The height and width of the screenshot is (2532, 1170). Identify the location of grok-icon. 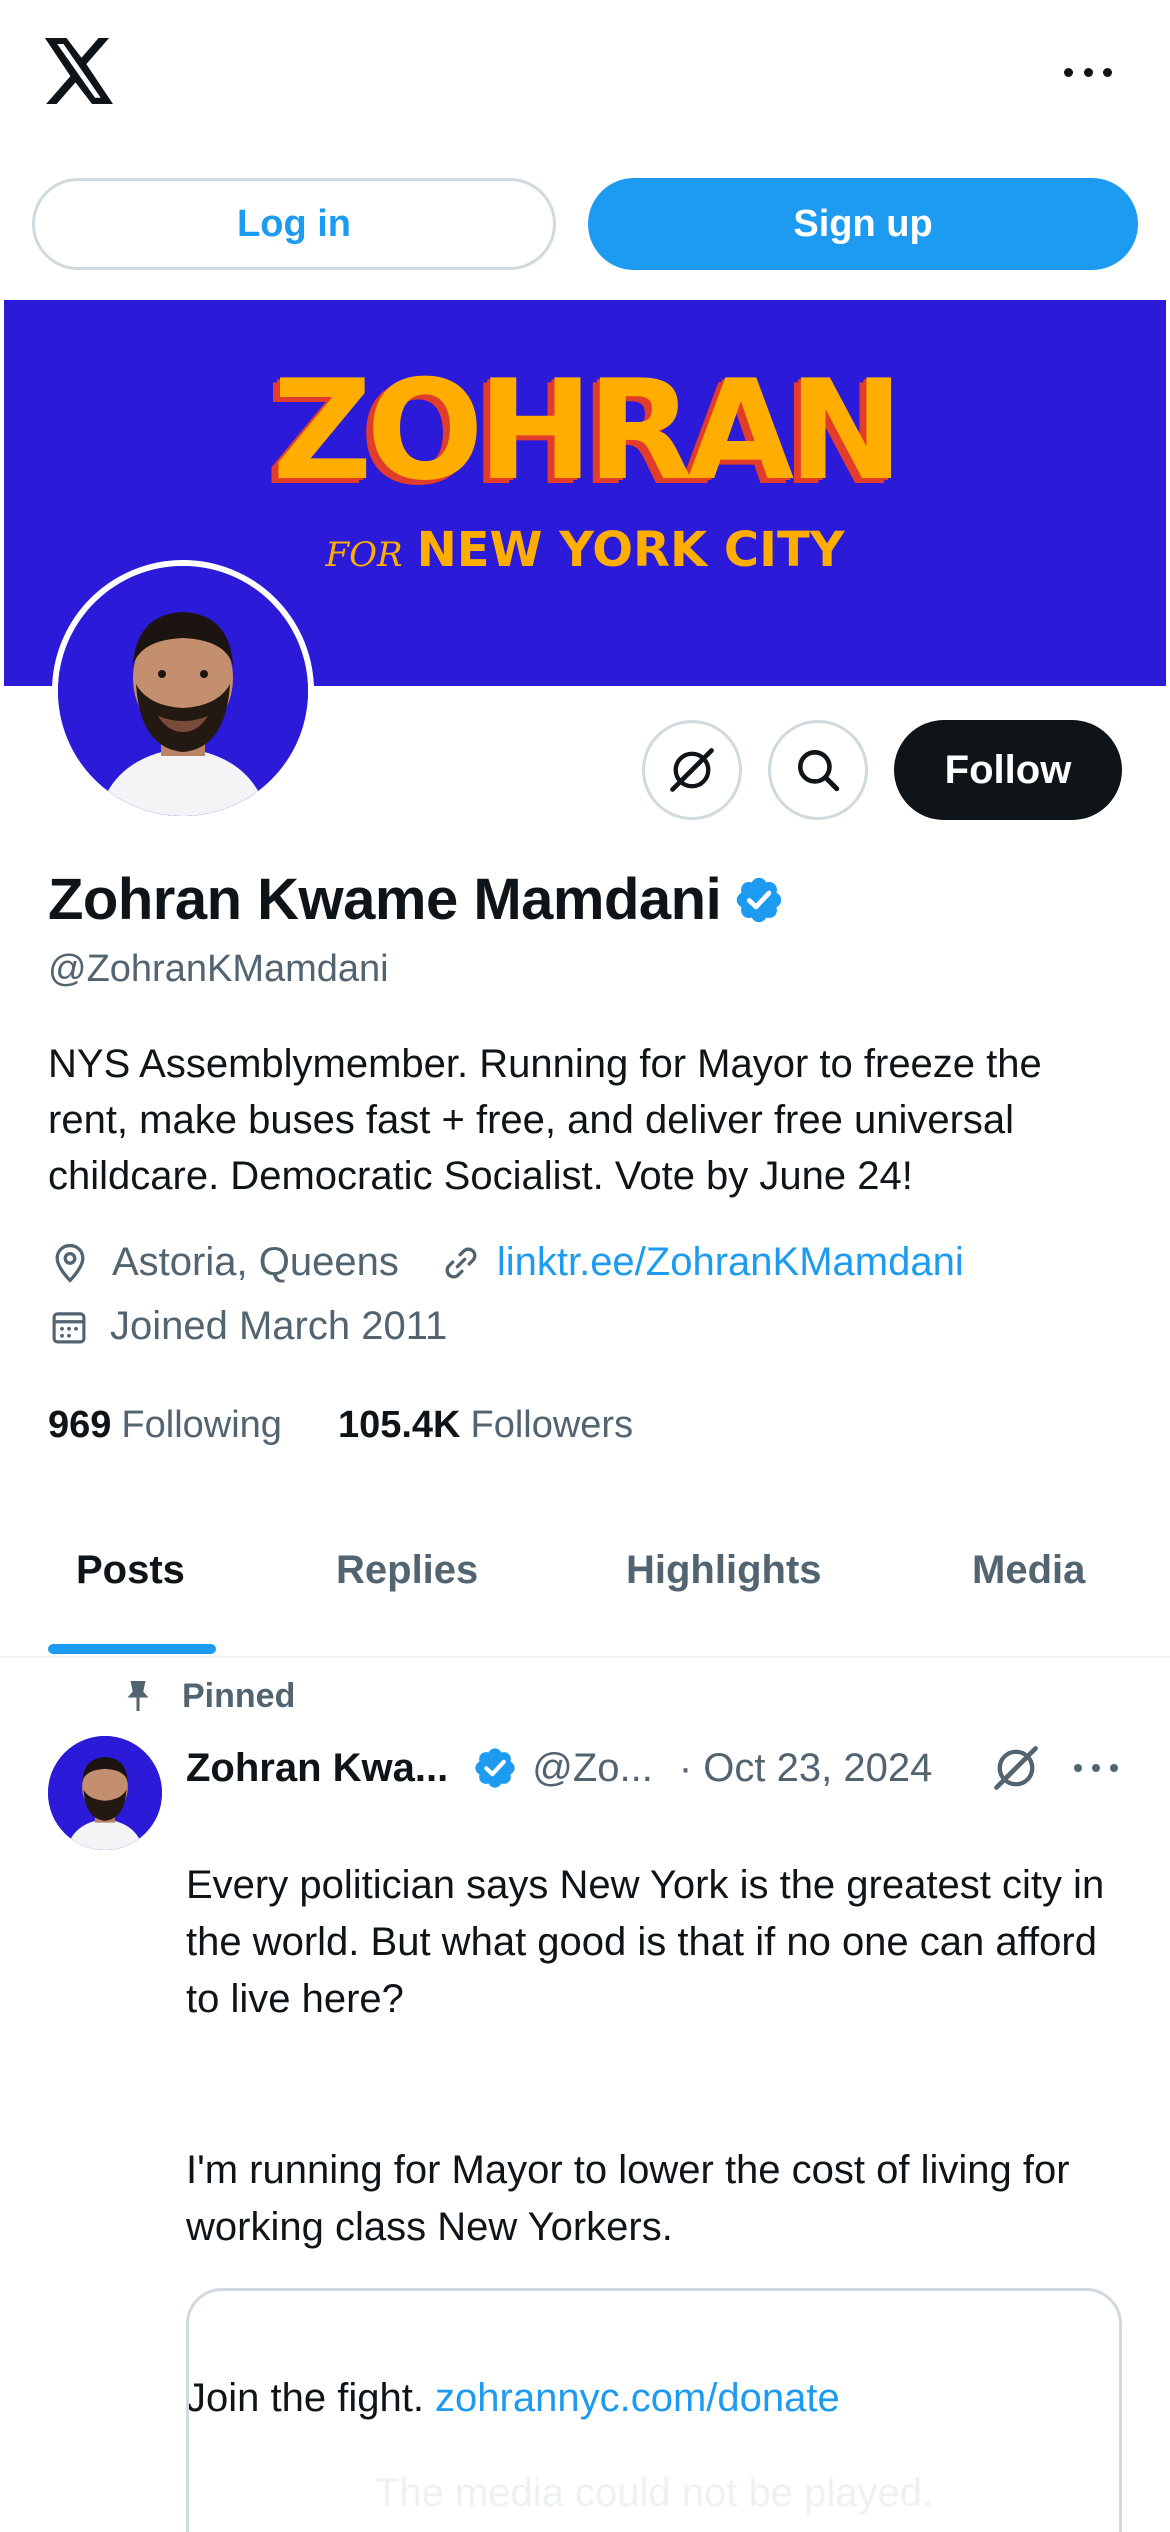
(692, 770).